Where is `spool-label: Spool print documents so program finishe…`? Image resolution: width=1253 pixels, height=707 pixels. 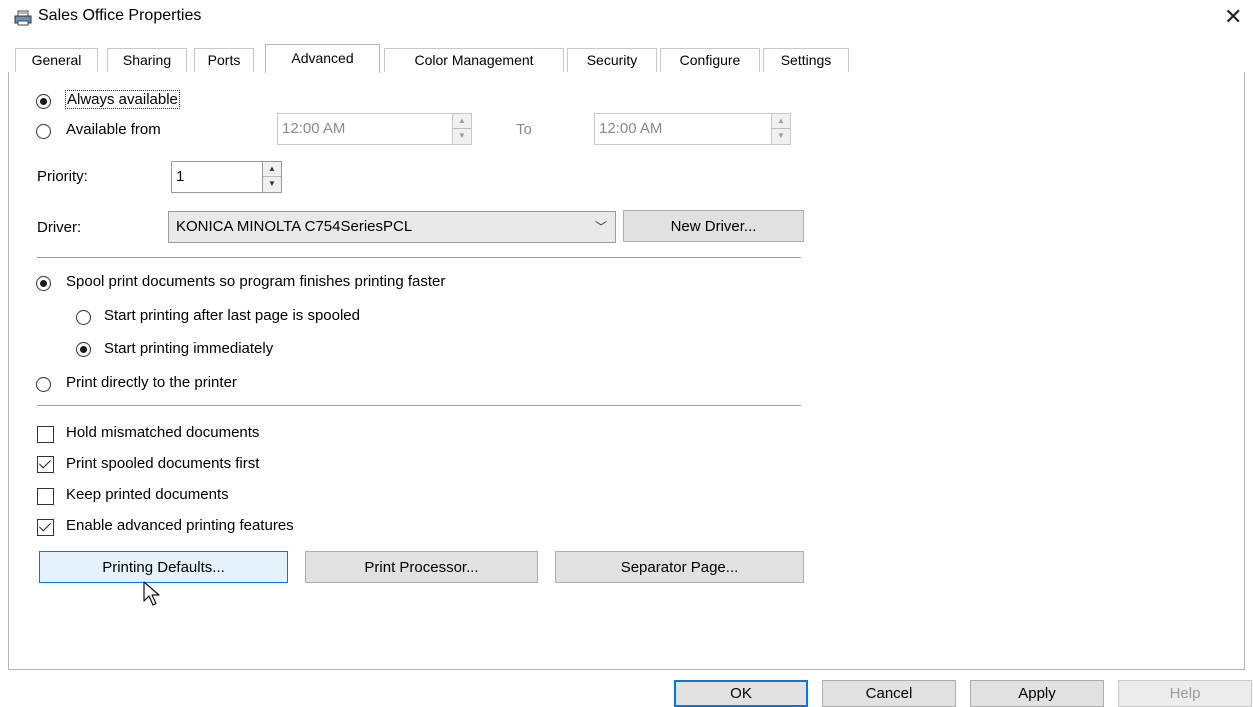 spool-label: Spool print documents so program finishe… is located at coordinates (255, 281).